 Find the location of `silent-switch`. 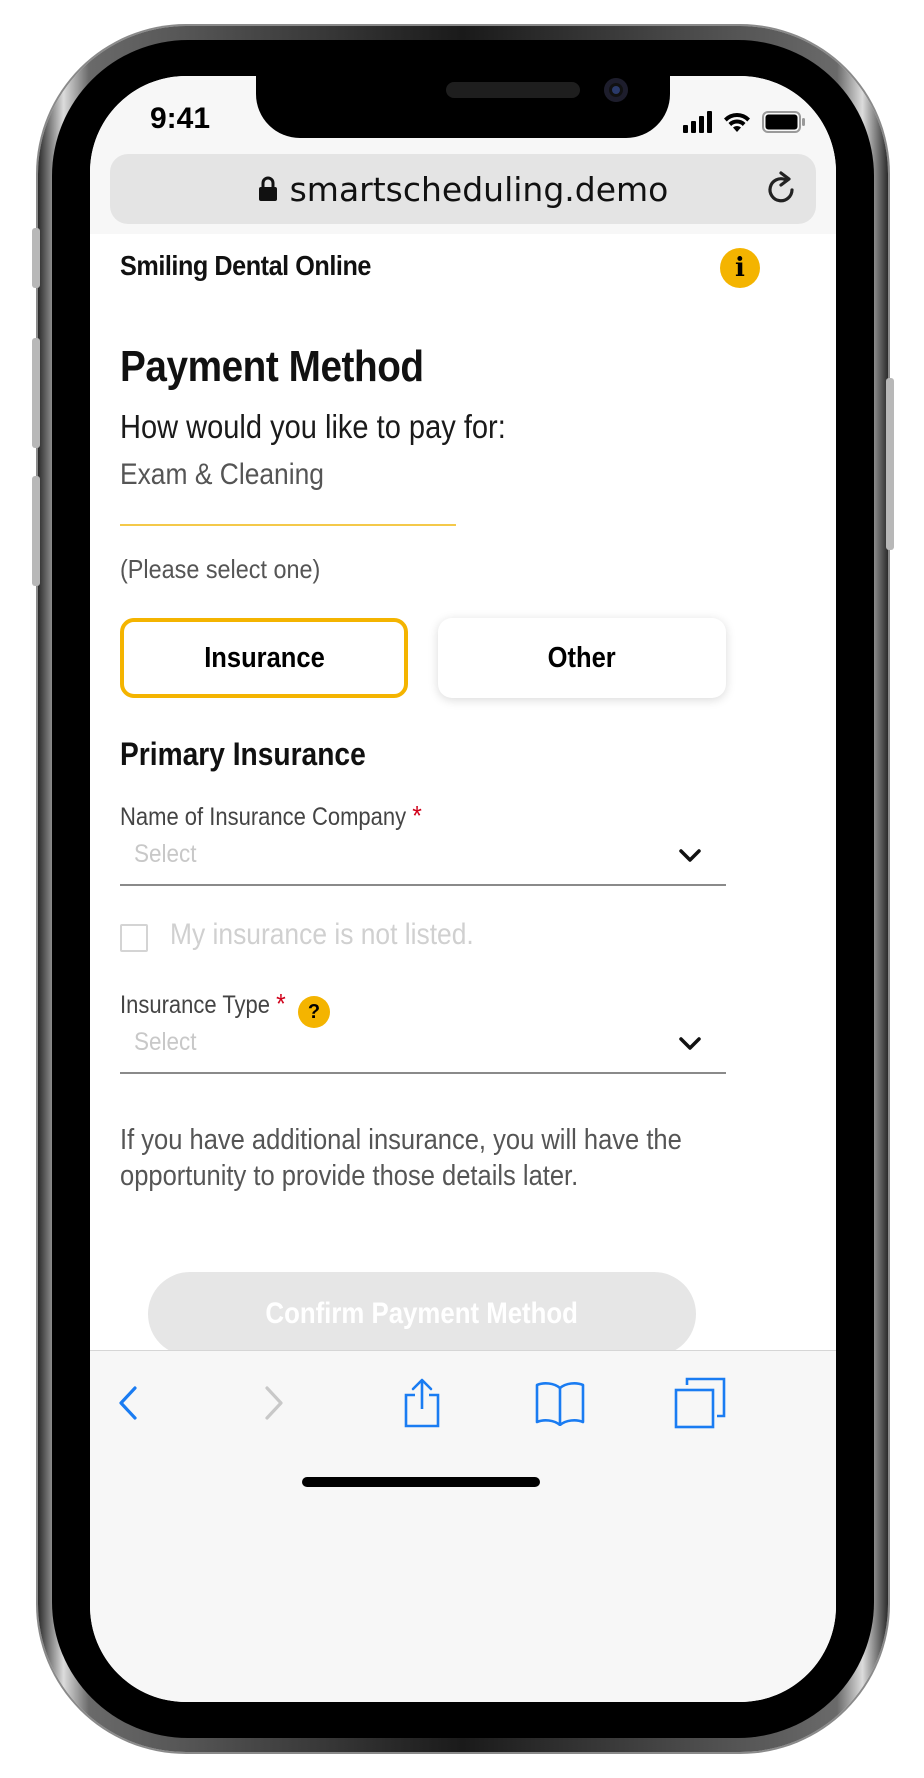

silent-switch is located at coordinates (36, 258).